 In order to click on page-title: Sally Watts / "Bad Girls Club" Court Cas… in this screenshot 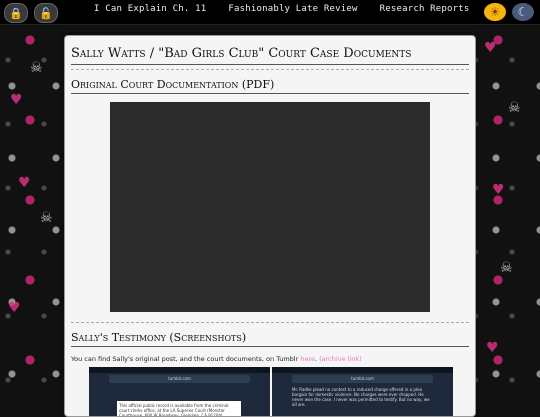, I will do `click(270, 55)`.